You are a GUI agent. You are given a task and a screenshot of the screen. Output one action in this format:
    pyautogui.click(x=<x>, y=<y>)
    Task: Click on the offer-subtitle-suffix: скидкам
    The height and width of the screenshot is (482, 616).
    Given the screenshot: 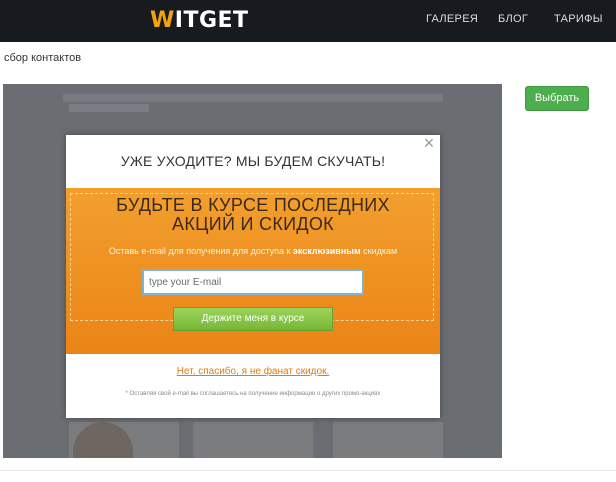 What is the action you would take?
    pyautogui.click(x=379, y=251)
    